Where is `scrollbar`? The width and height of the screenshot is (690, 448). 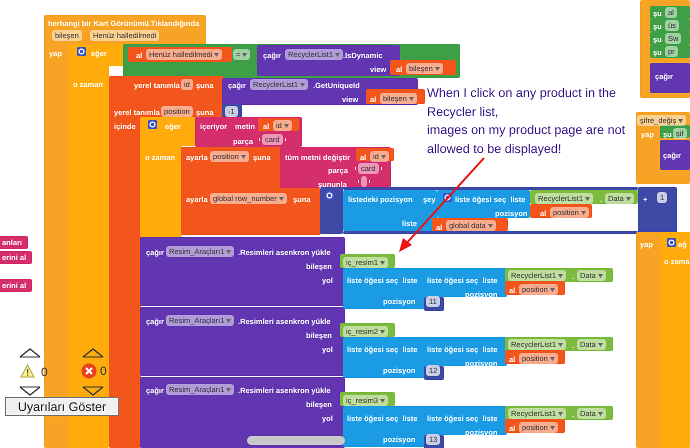
scrollbar is located at coordinates (296, 440).